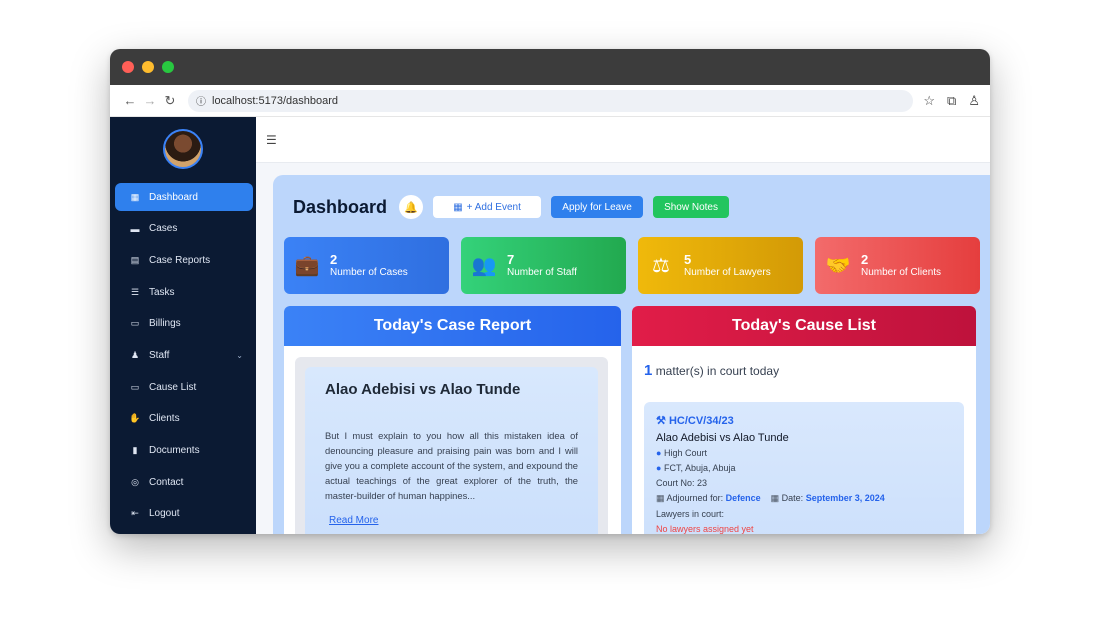 The height and width of the screenshot is (618, 1100). I want to click on court-row: ● High Court, so click(804, 453).